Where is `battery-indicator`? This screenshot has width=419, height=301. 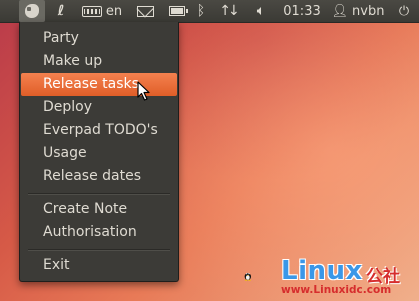
battery-indicator is located at coordinates (177, 11).